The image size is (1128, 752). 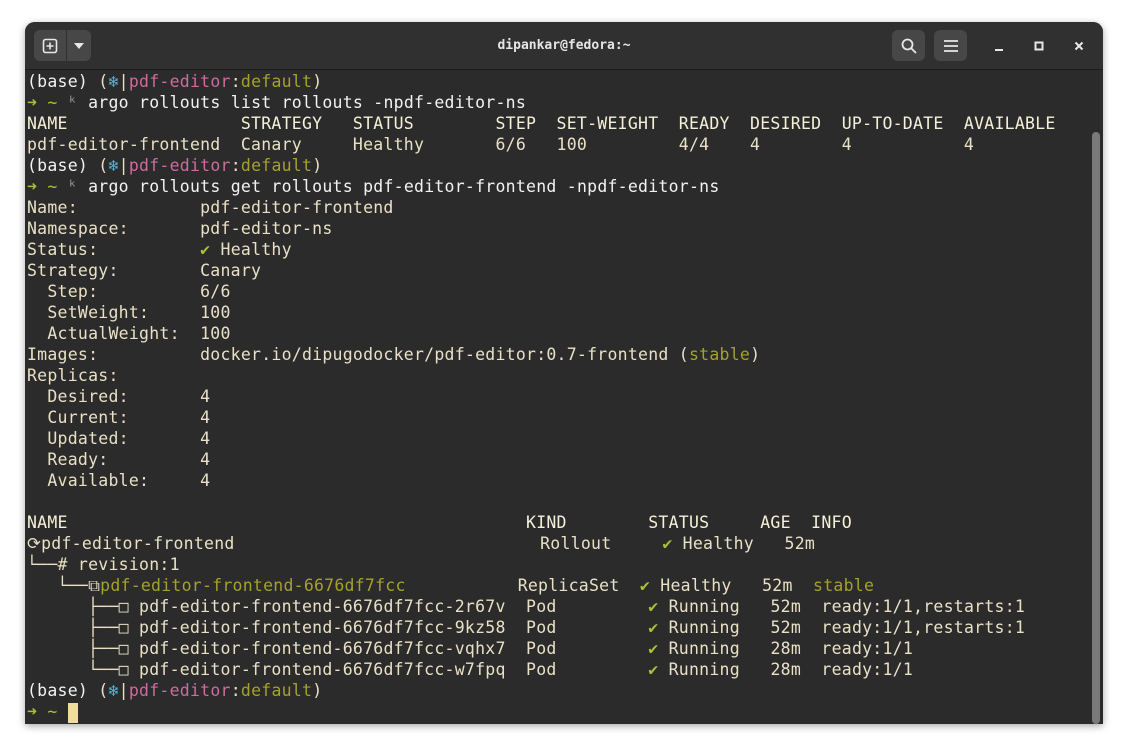 I want to click on detail-actualweight: ActualWeight: 100, so click(x=129, y=333).